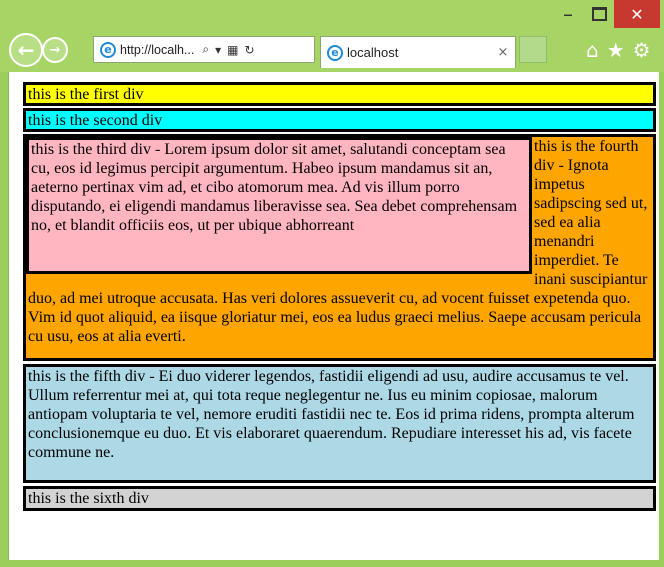 This screenshot has width=664, height=567. Describe the element at coordinates (335, 52) in the screenshot. I see `tab-ie-logo-icon: e` at that location.